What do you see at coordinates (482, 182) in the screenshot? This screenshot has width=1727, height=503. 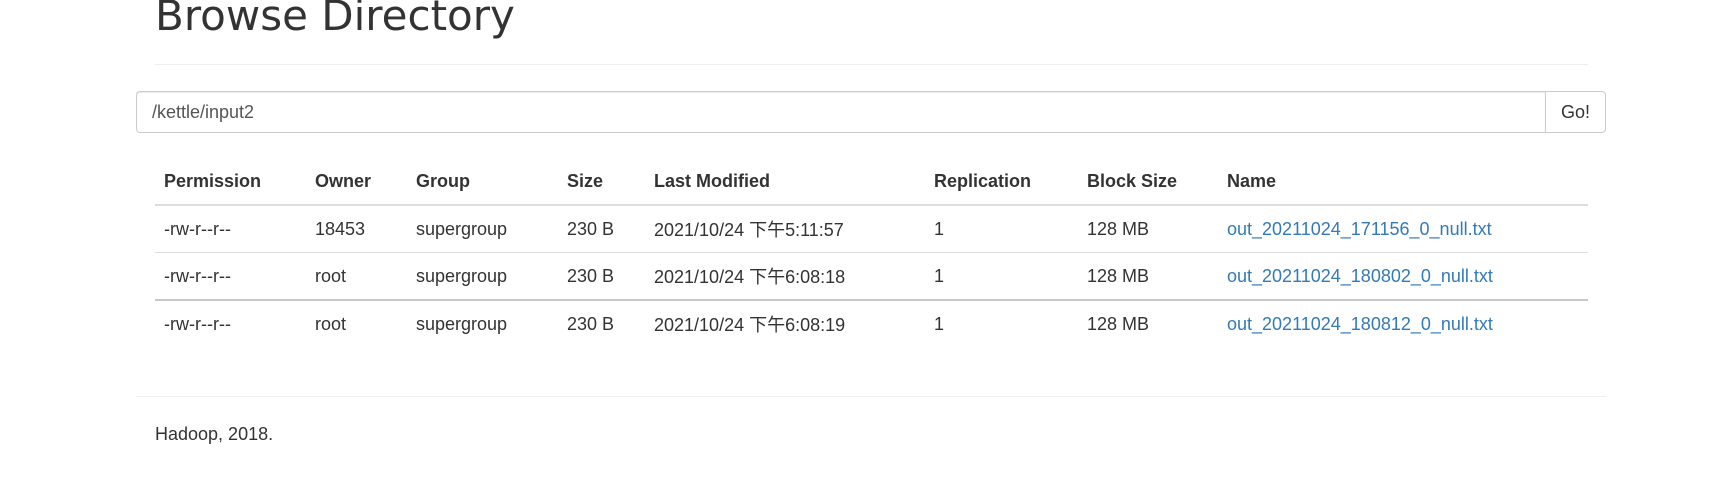 I see `column-header-group: Group` at bounding box center [482, 182].